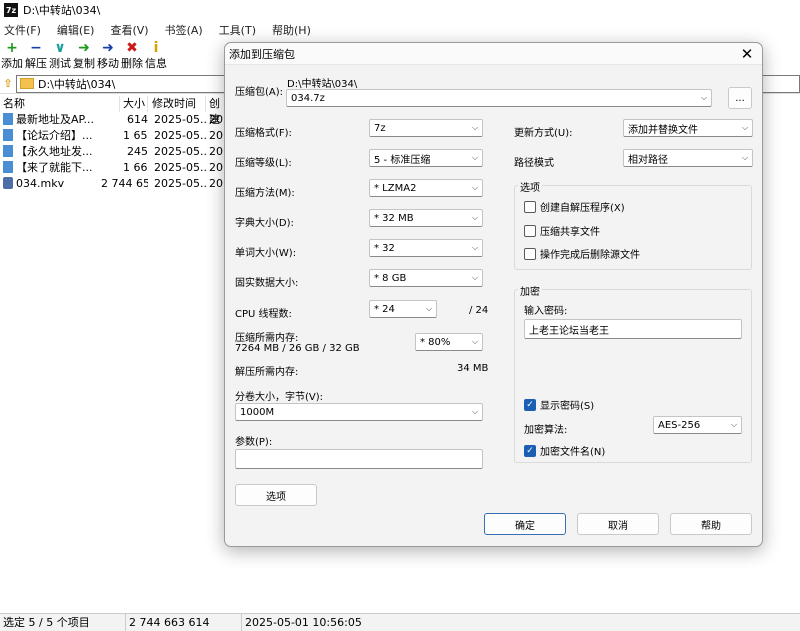  I want to click on sfx-checkbox: 创建自解压程序(X), so click(574, 206).